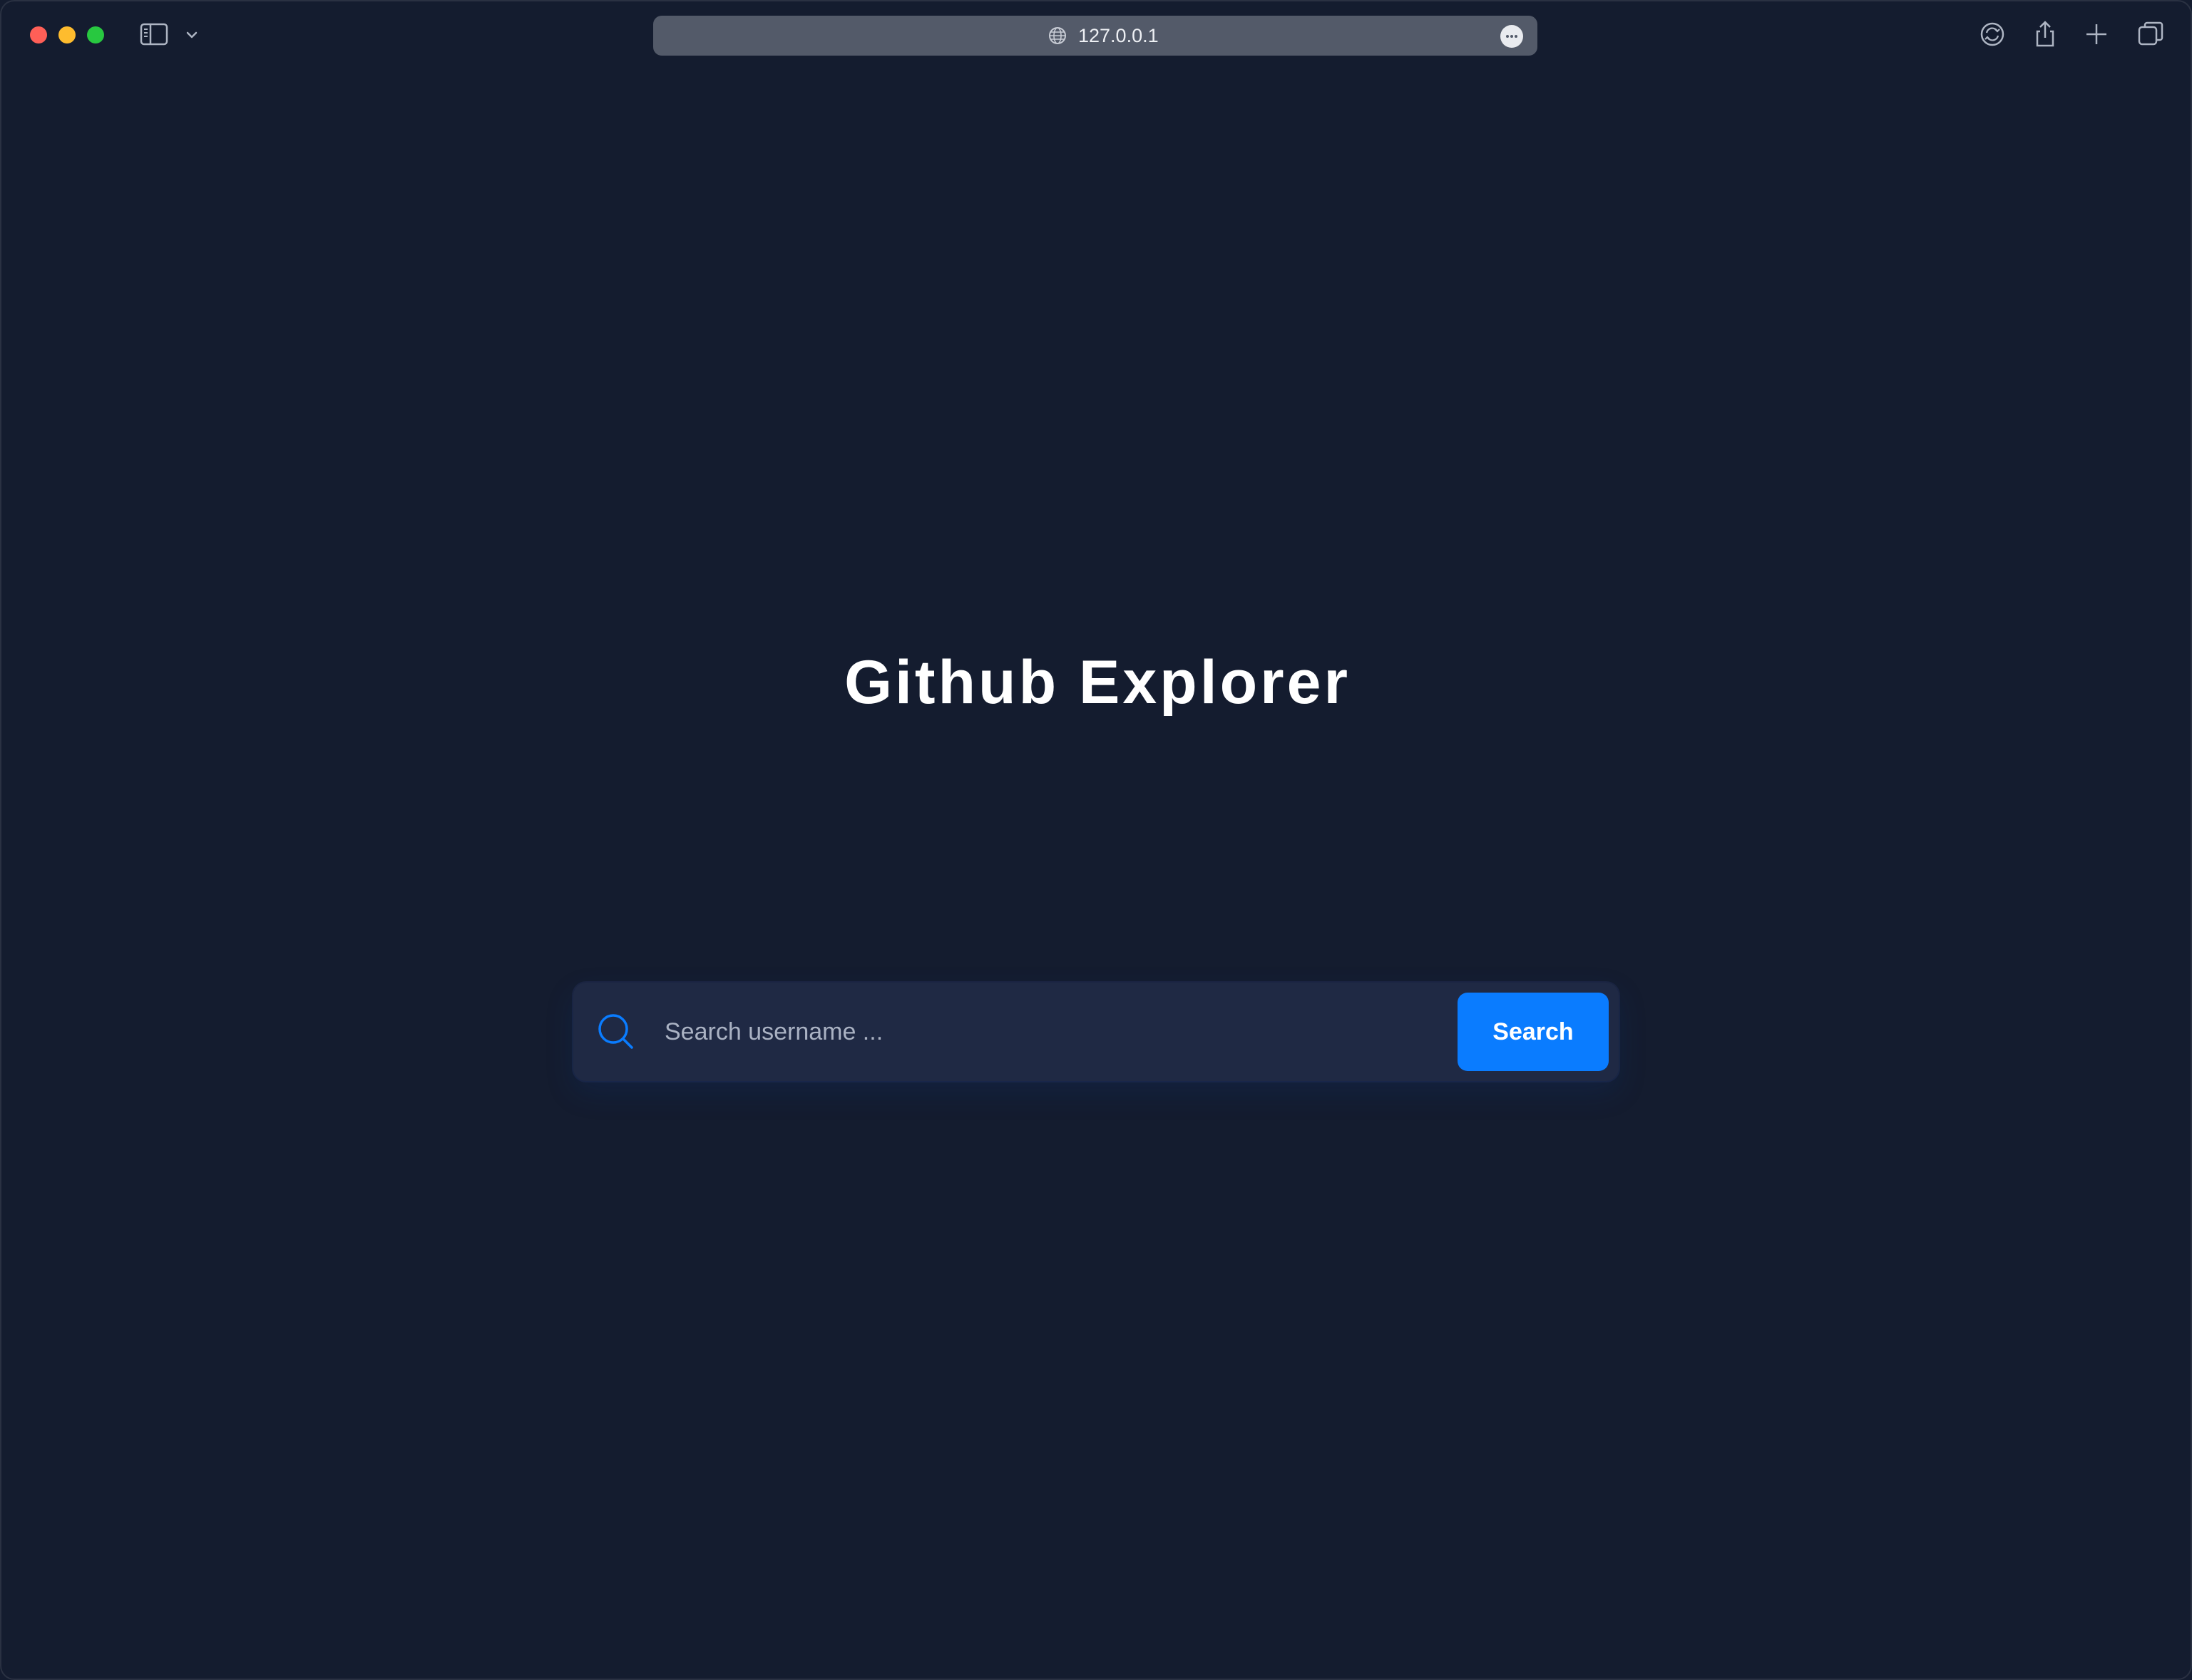  What do you see at coordinates (192, 35) in the screenshot?
I see `chevron-down-icon` at bounding box center [192, 35].